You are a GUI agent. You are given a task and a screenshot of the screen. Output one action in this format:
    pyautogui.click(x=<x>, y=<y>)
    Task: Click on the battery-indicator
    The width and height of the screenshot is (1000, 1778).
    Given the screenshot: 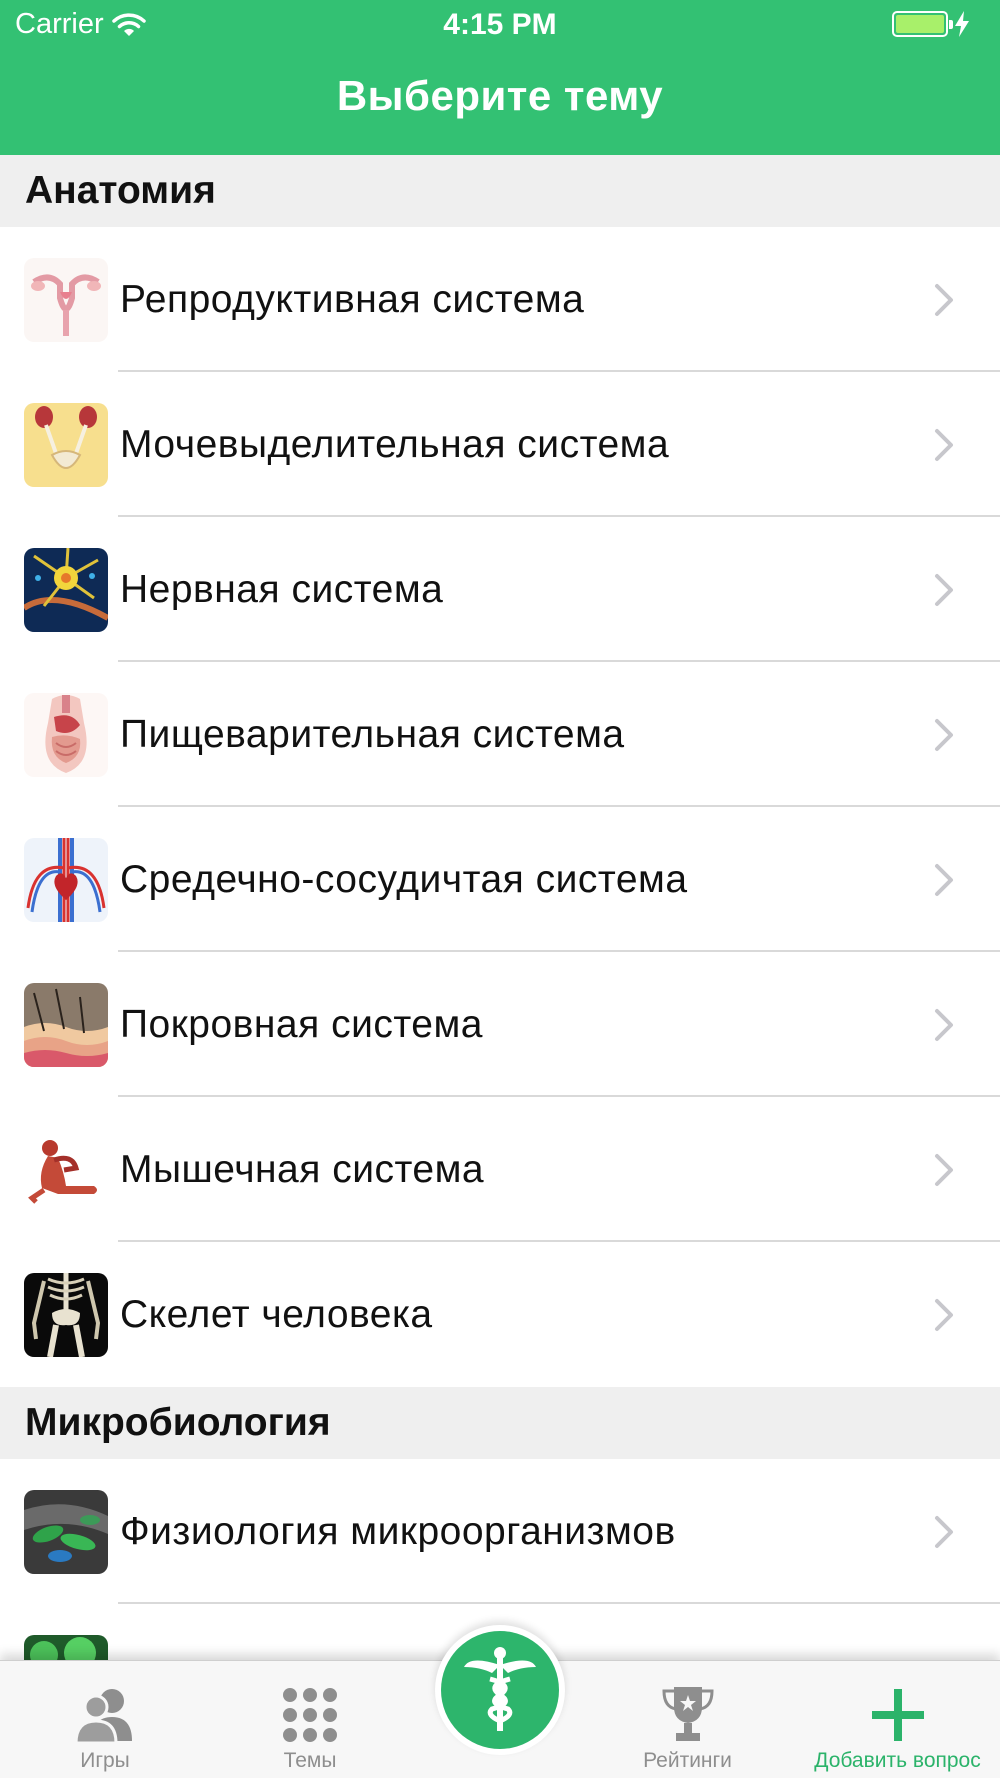 What is the action you would take?
    pyautogui.click(x=931, y=24)
    